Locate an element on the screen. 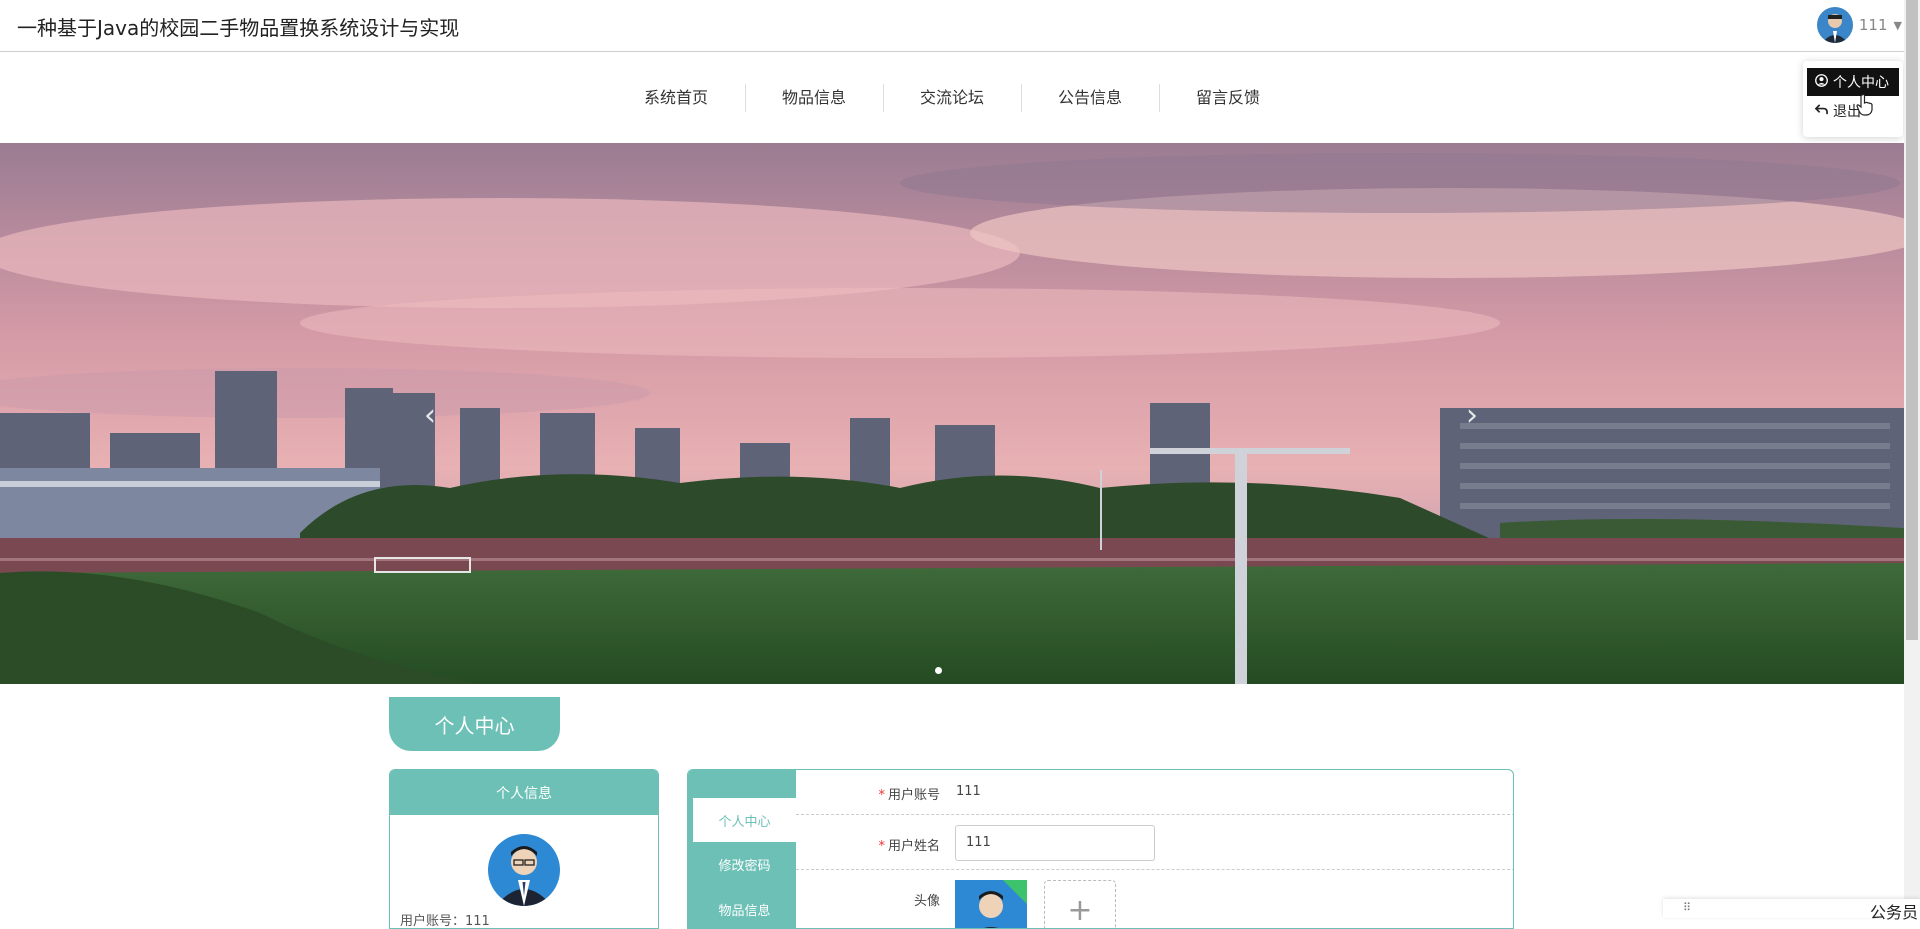  nav-item-forum: 交流论坛 is located at coordinates (951, 98).